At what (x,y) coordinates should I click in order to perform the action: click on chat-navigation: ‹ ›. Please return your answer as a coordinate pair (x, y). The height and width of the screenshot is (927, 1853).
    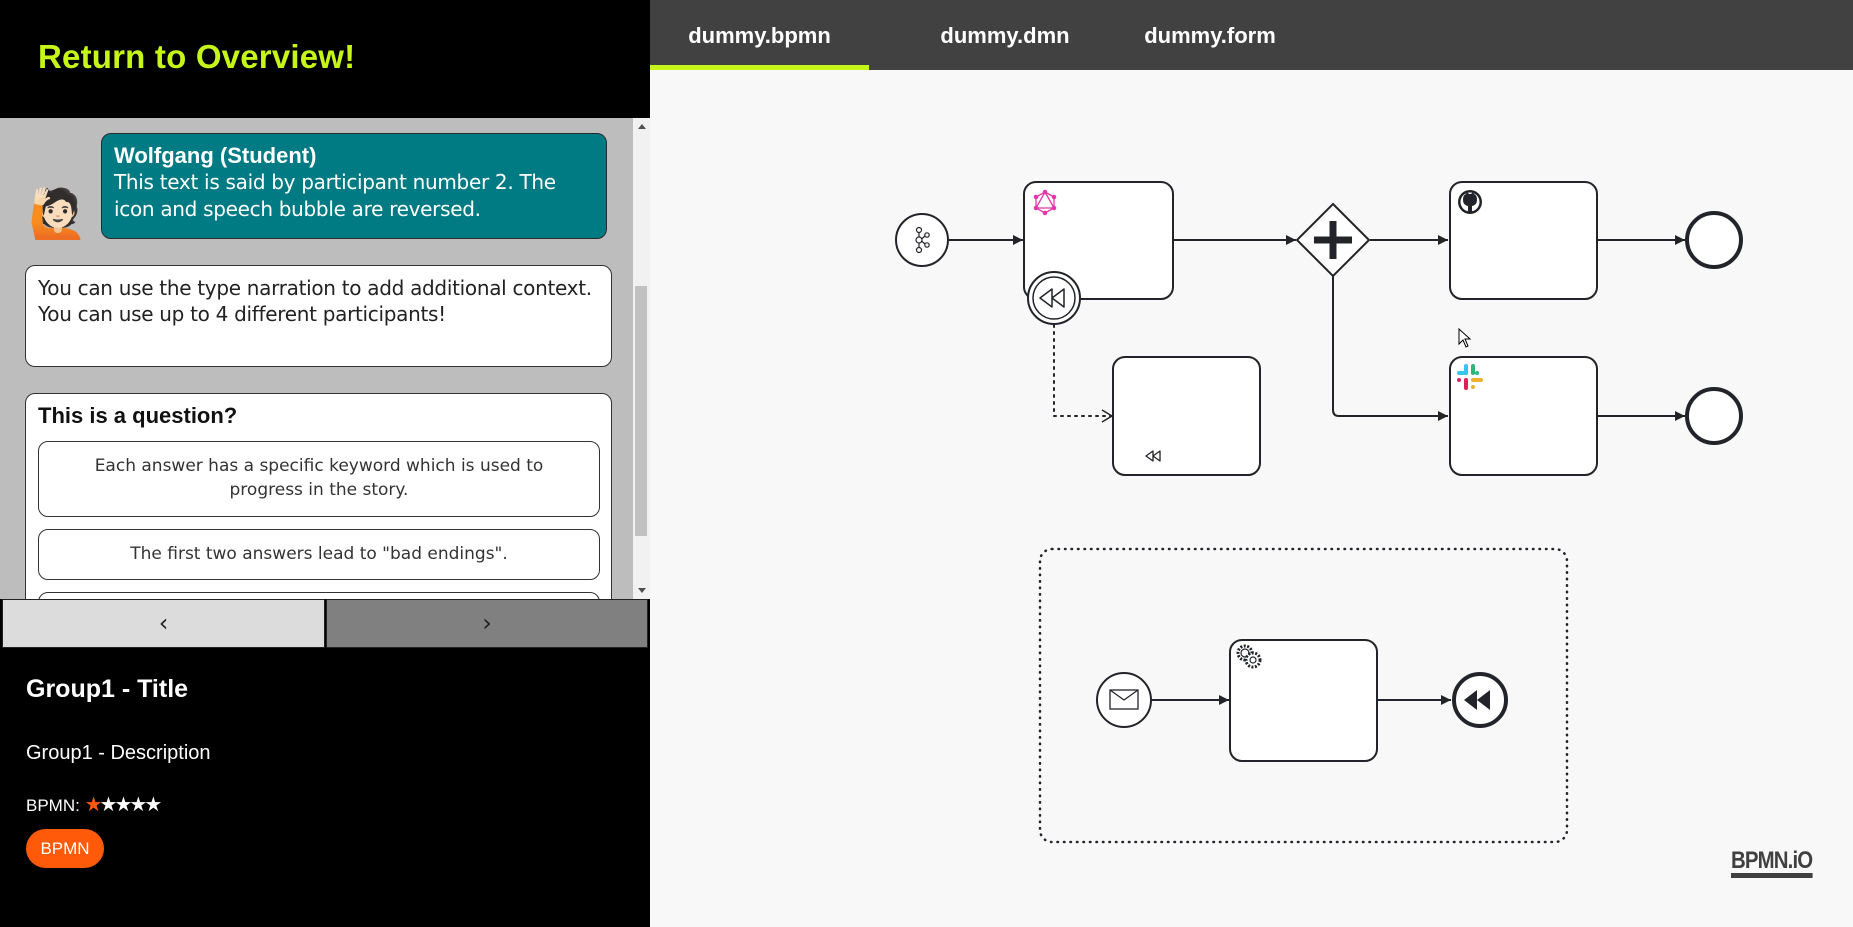
    Looking at the image, I should click on (325, 624).